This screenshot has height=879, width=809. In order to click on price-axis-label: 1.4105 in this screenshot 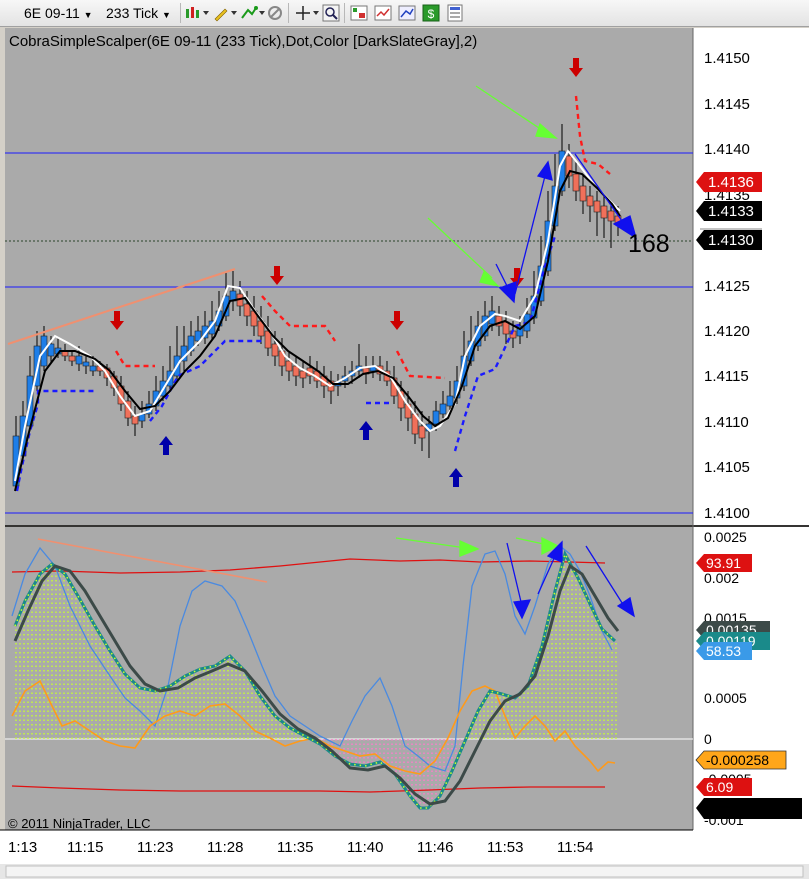, I will do `click(727, 467)`.